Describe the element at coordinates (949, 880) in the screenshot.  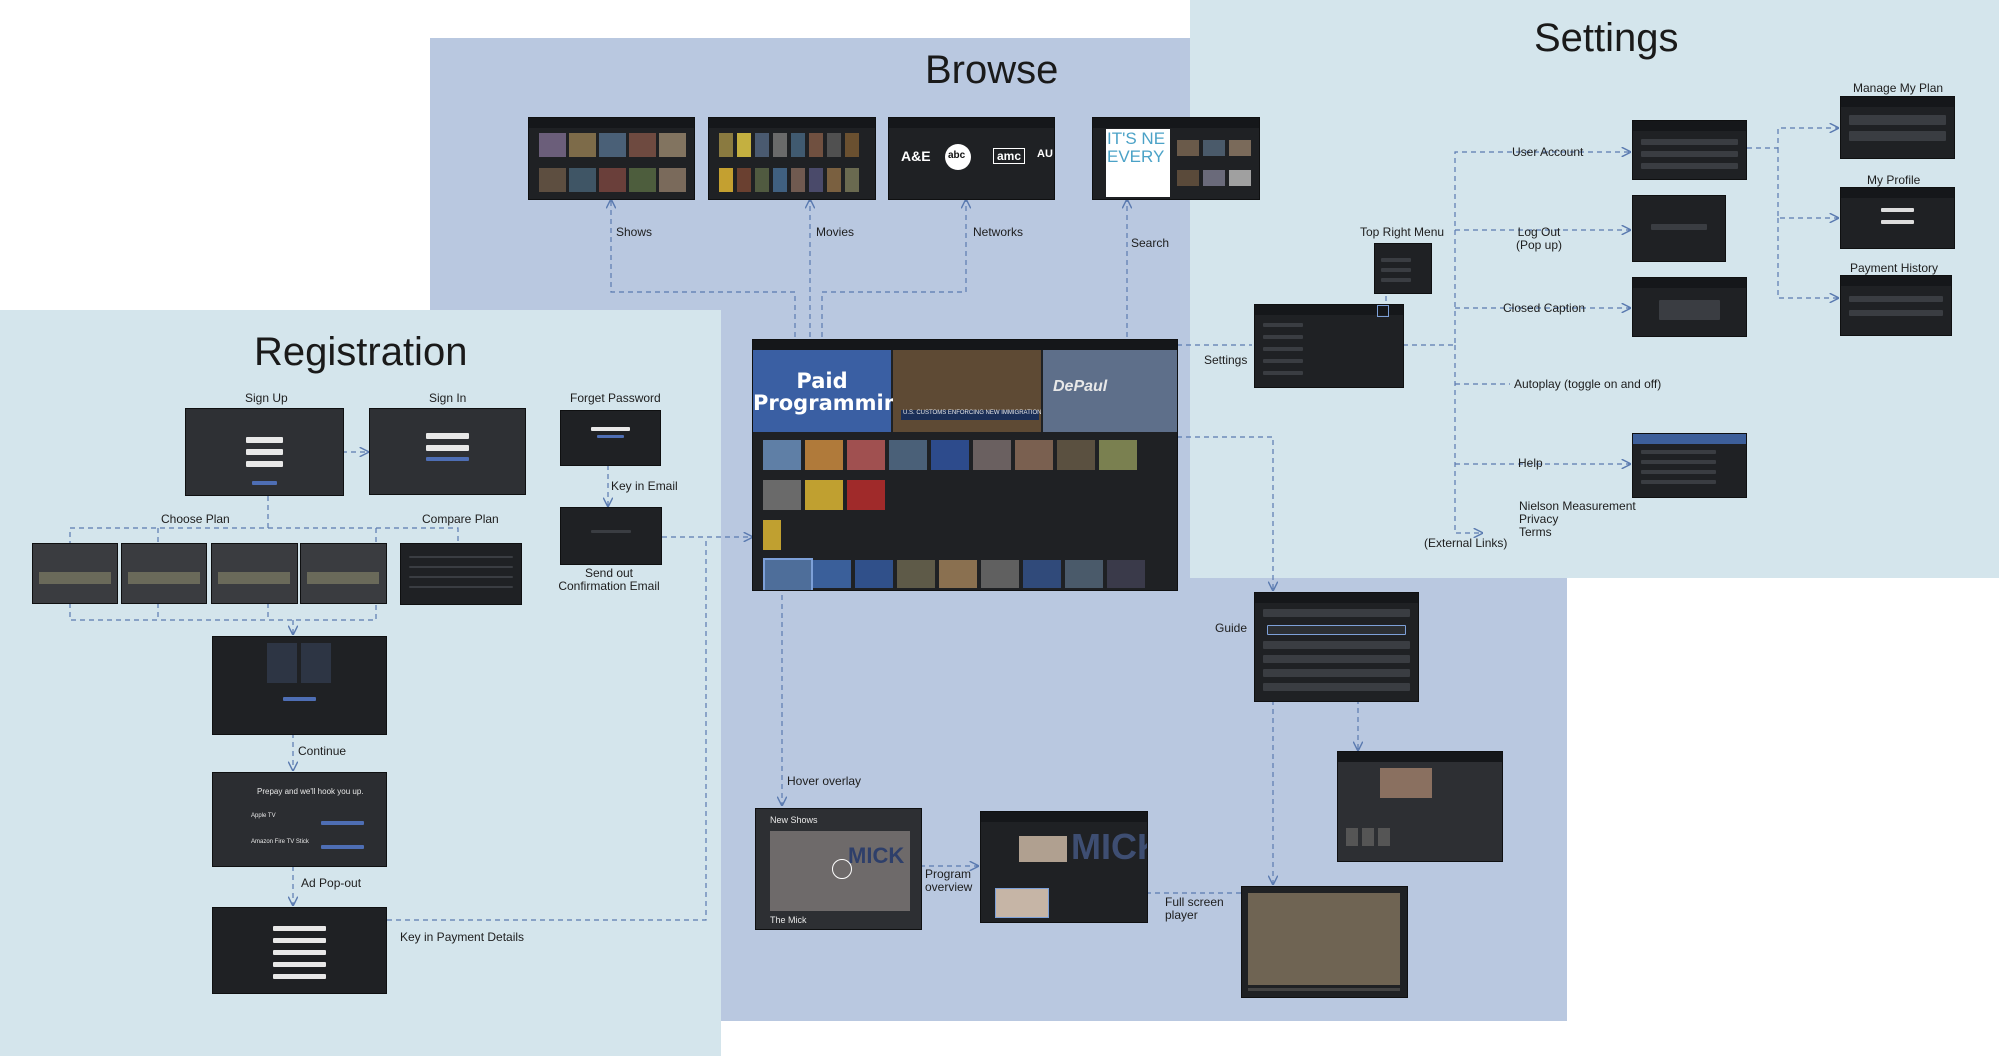
I see `program-overview-label: Program overview` at that location.